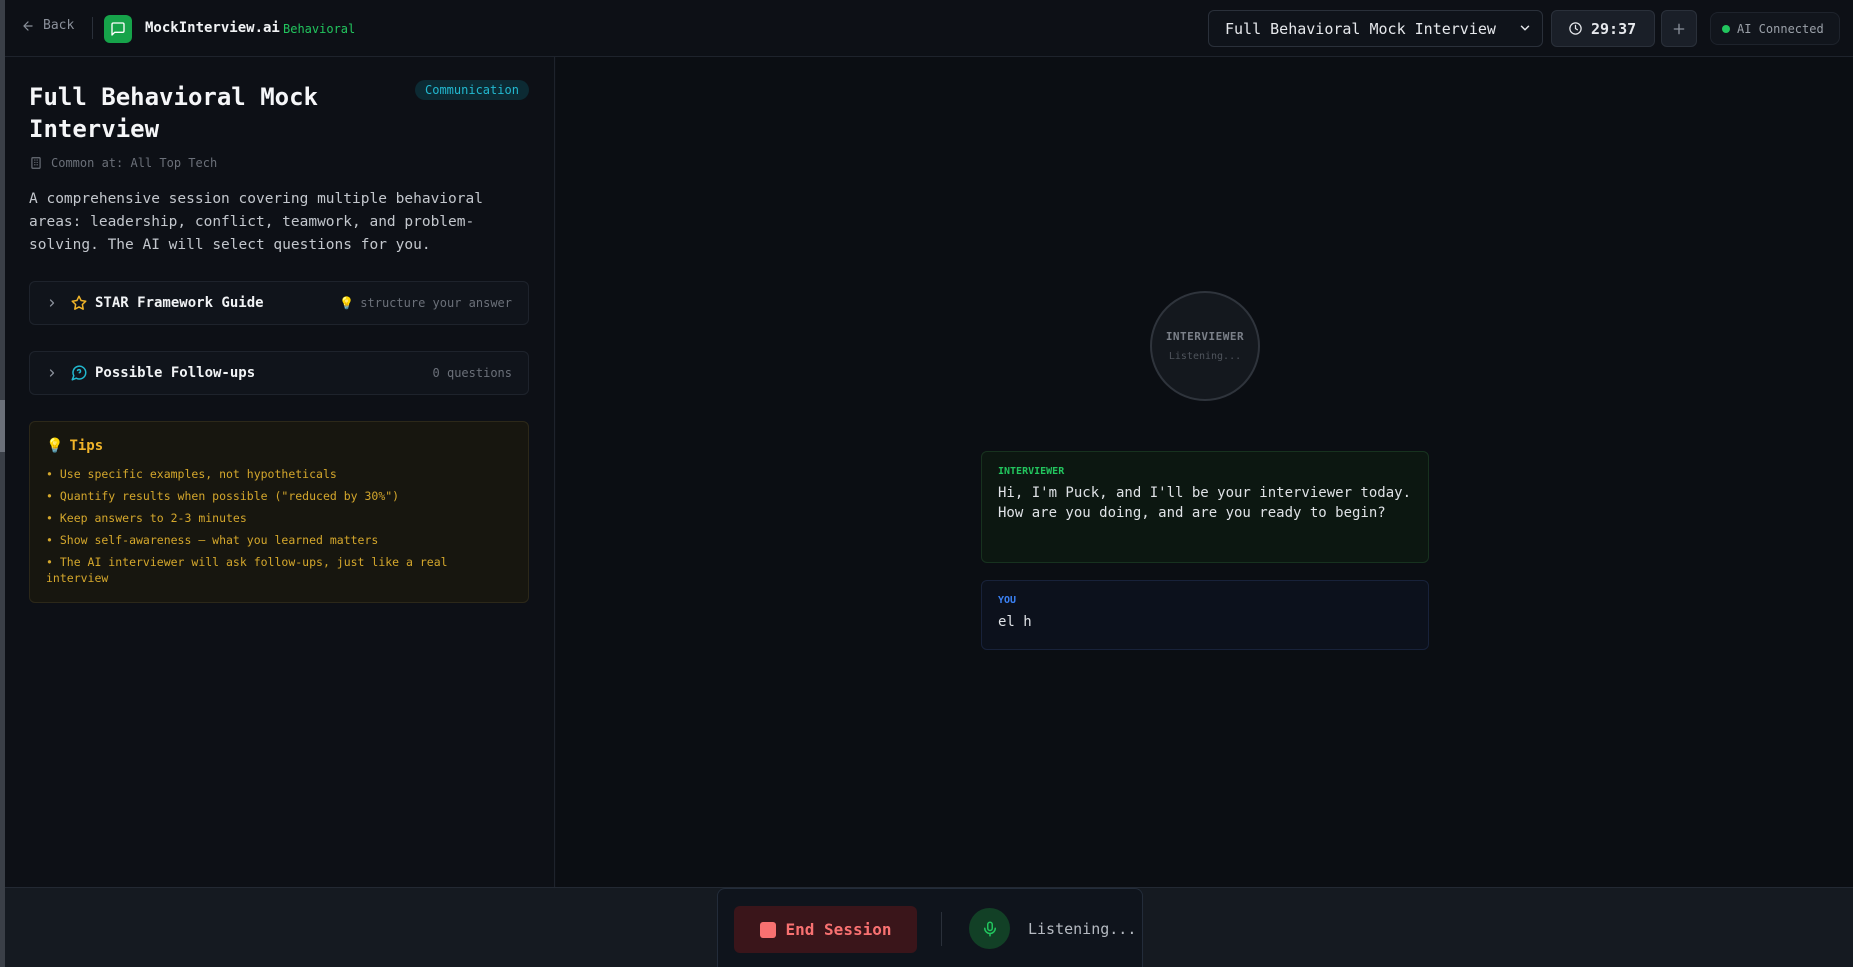 The image size is (1853, 967). What do you see at coordinates (472, 90) in the screenshot?
I see `category-badge: Communication` at bounding box center [472, 90].